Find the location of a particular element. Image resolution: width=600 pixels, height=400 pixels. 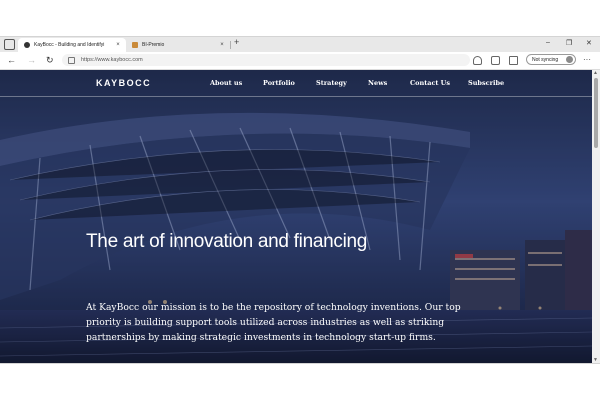

tab-bi-premio: BI-Premio × is located at coordinates (178, 45).